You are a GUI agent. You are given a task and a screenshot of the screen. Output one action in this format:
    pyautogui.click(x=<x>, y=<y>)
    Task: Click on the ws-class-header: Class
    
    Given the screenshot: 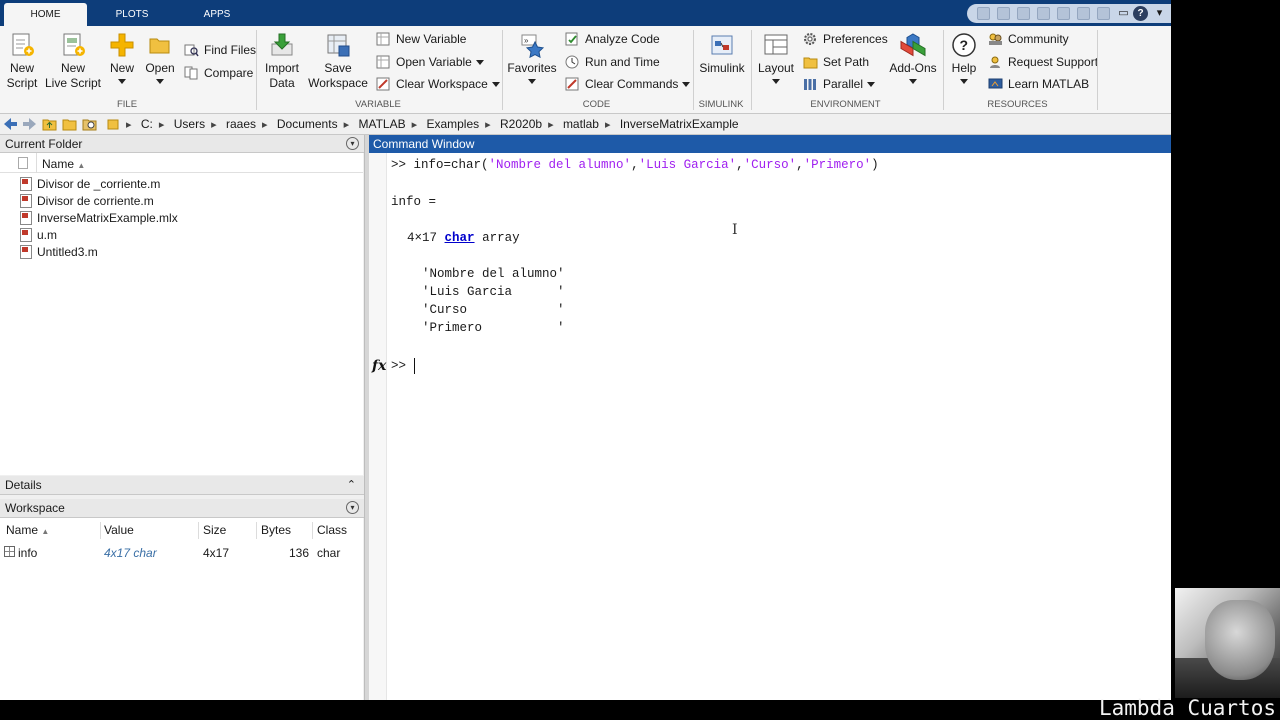 What is the action you would take?
    pyautogui.click(x=332, y=530)
    